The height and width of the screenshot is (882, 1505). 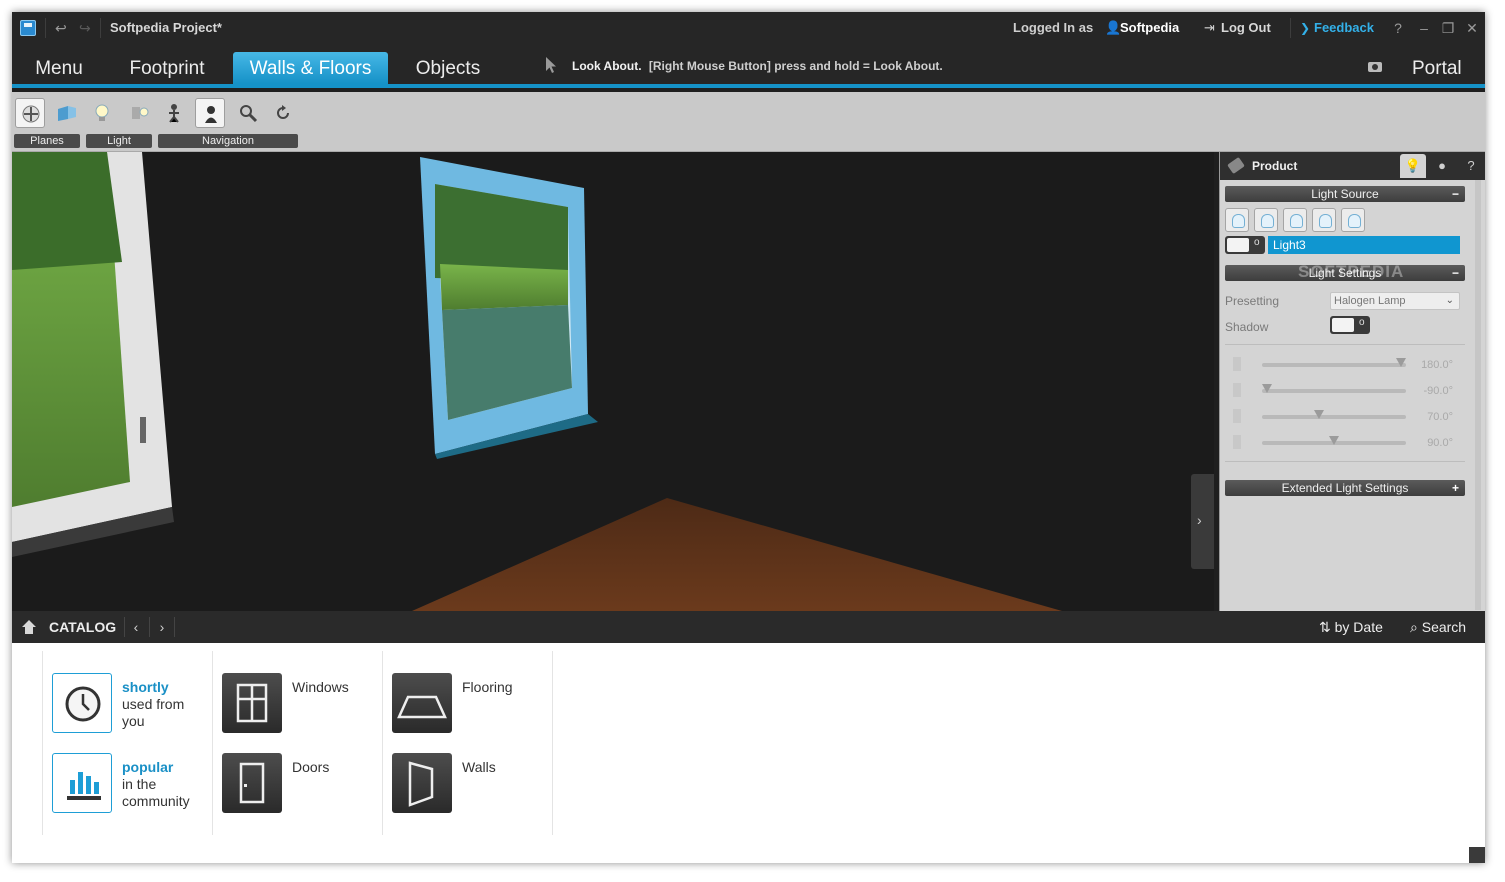 I want to click on home-icon, so click(x=29, y=627).